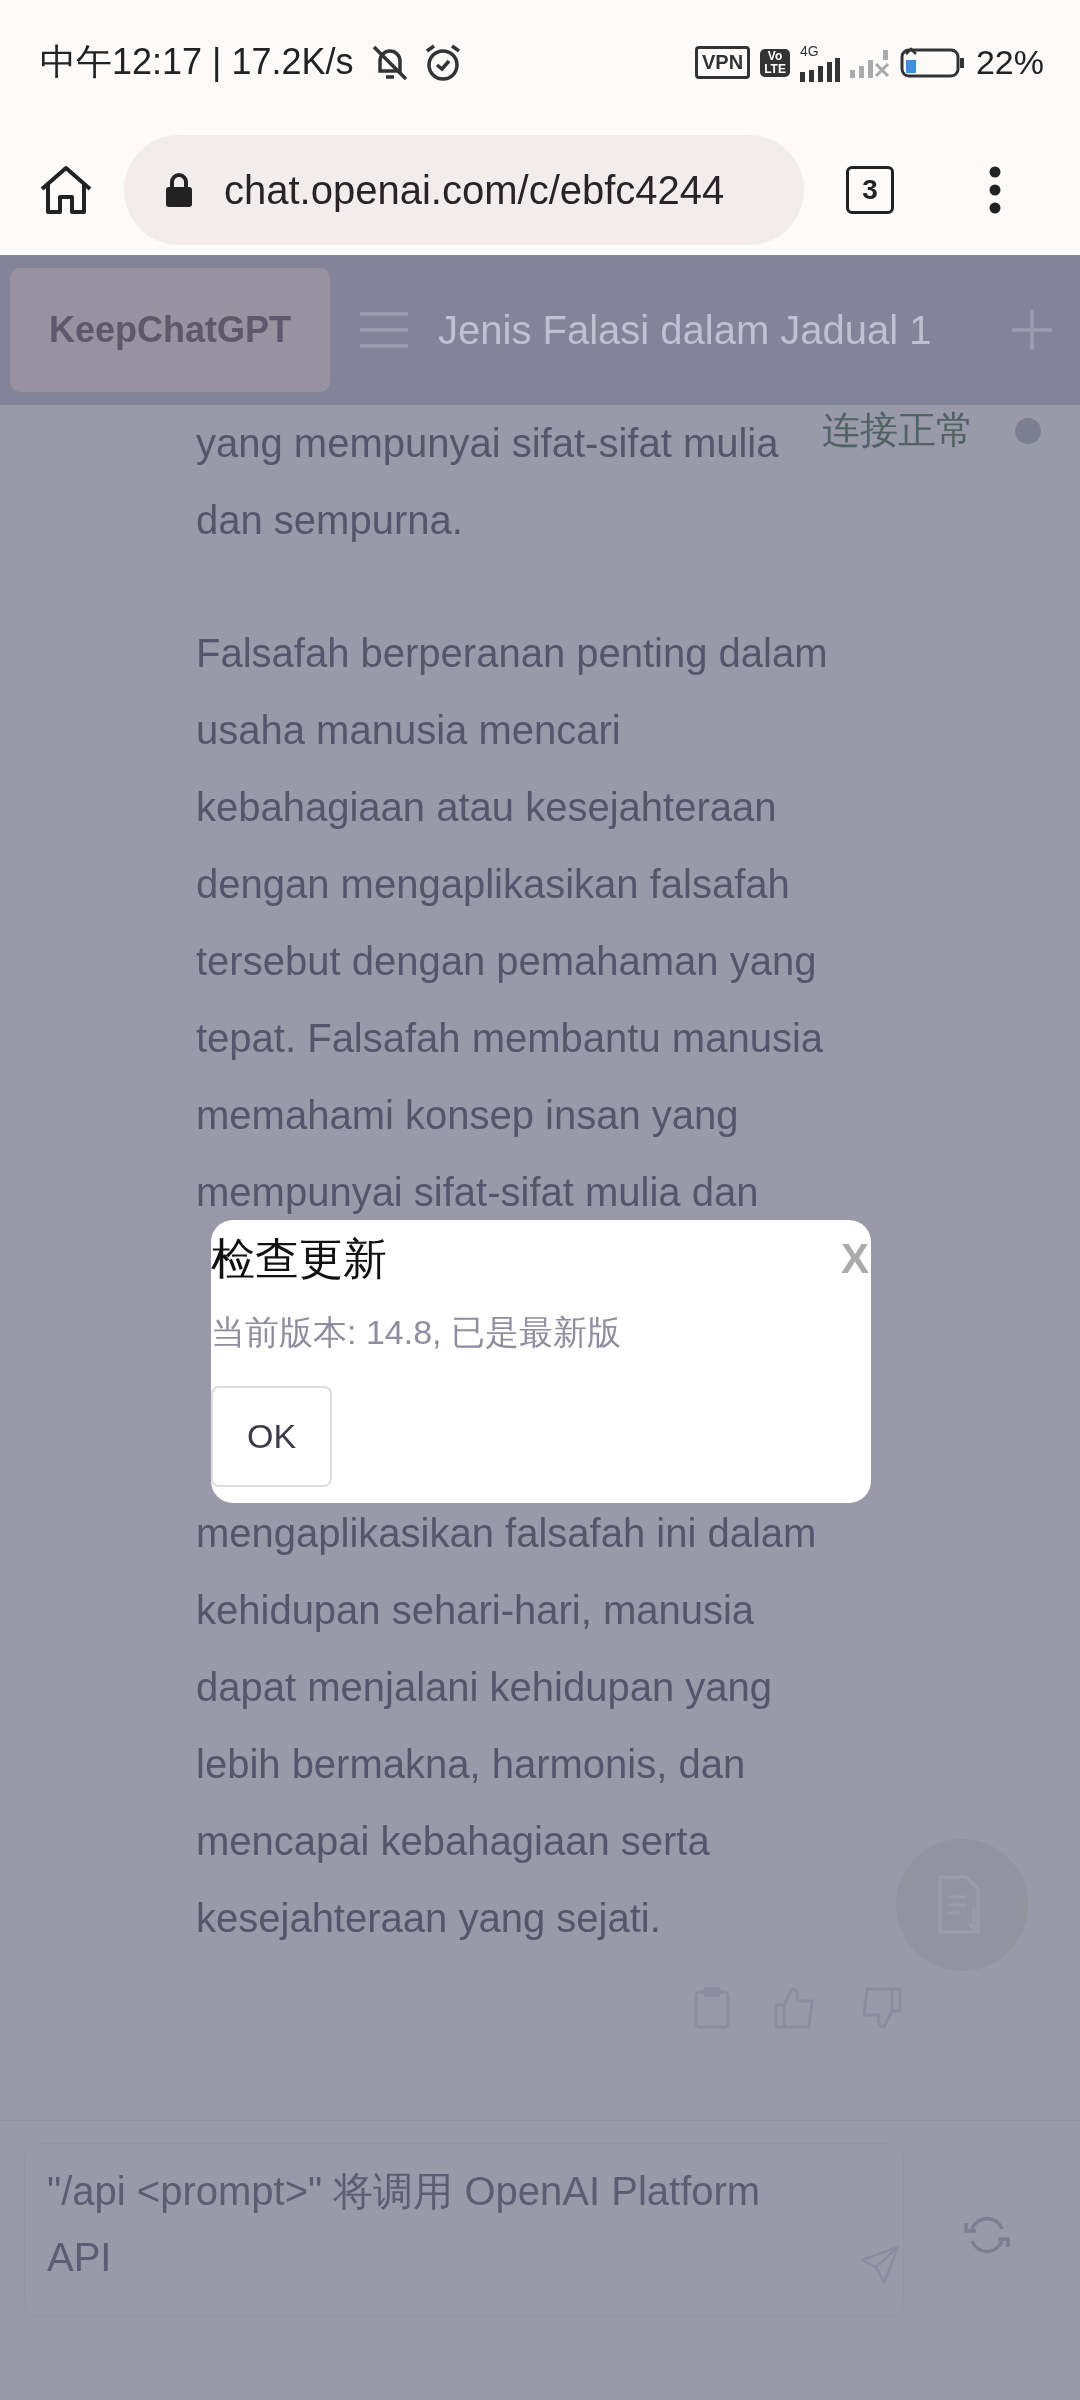 This screenshot has width=1080, height=2400. What do you see at coordinates (299, 1258) in the screenshot?
I see `dialog-title: 检查更新` at bounding box center [299, 1258].